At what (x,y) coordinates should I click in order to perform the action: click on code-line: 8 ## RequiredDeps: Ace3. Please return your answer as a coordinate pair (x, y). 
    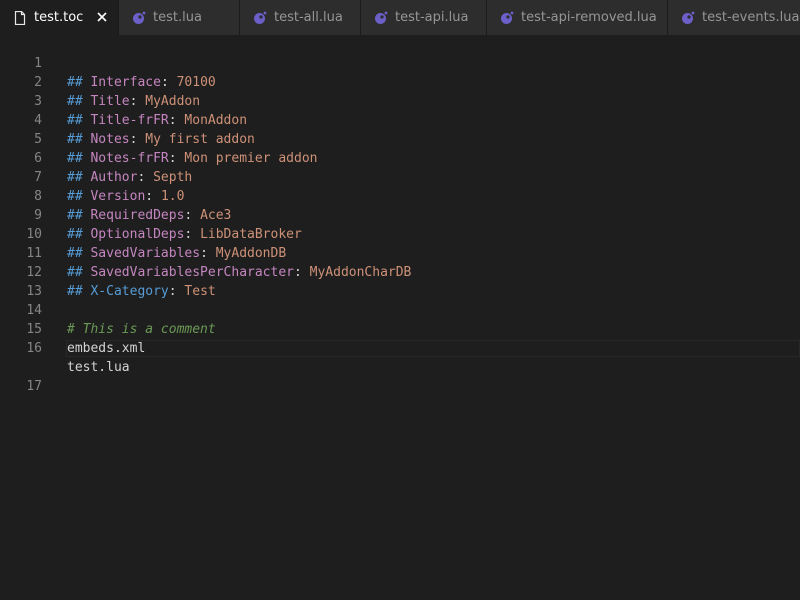
    Looking at the image, I should click on (400, 195).